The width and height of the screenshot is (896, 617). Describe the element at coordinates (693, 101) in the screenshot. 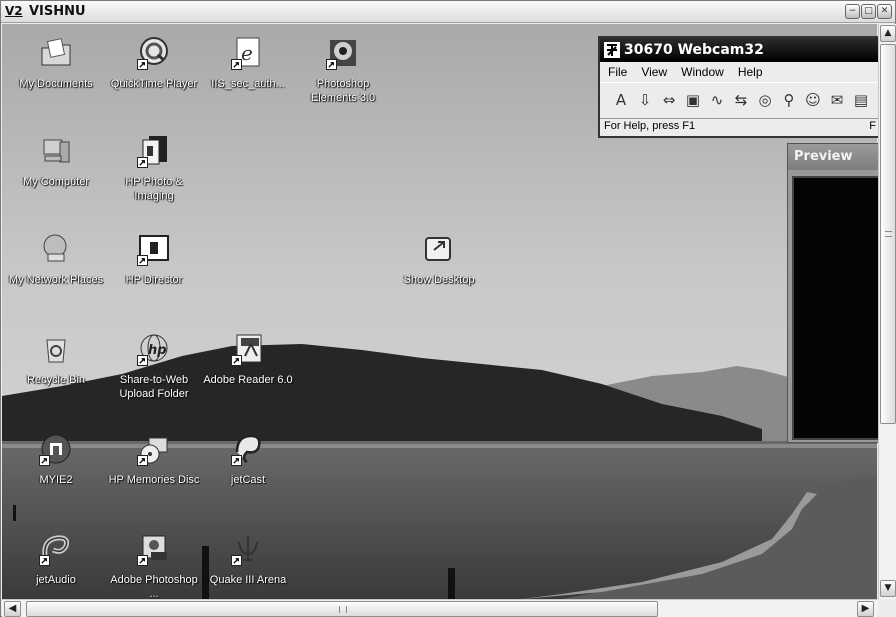

I see `save-icon: ▣` at that location.